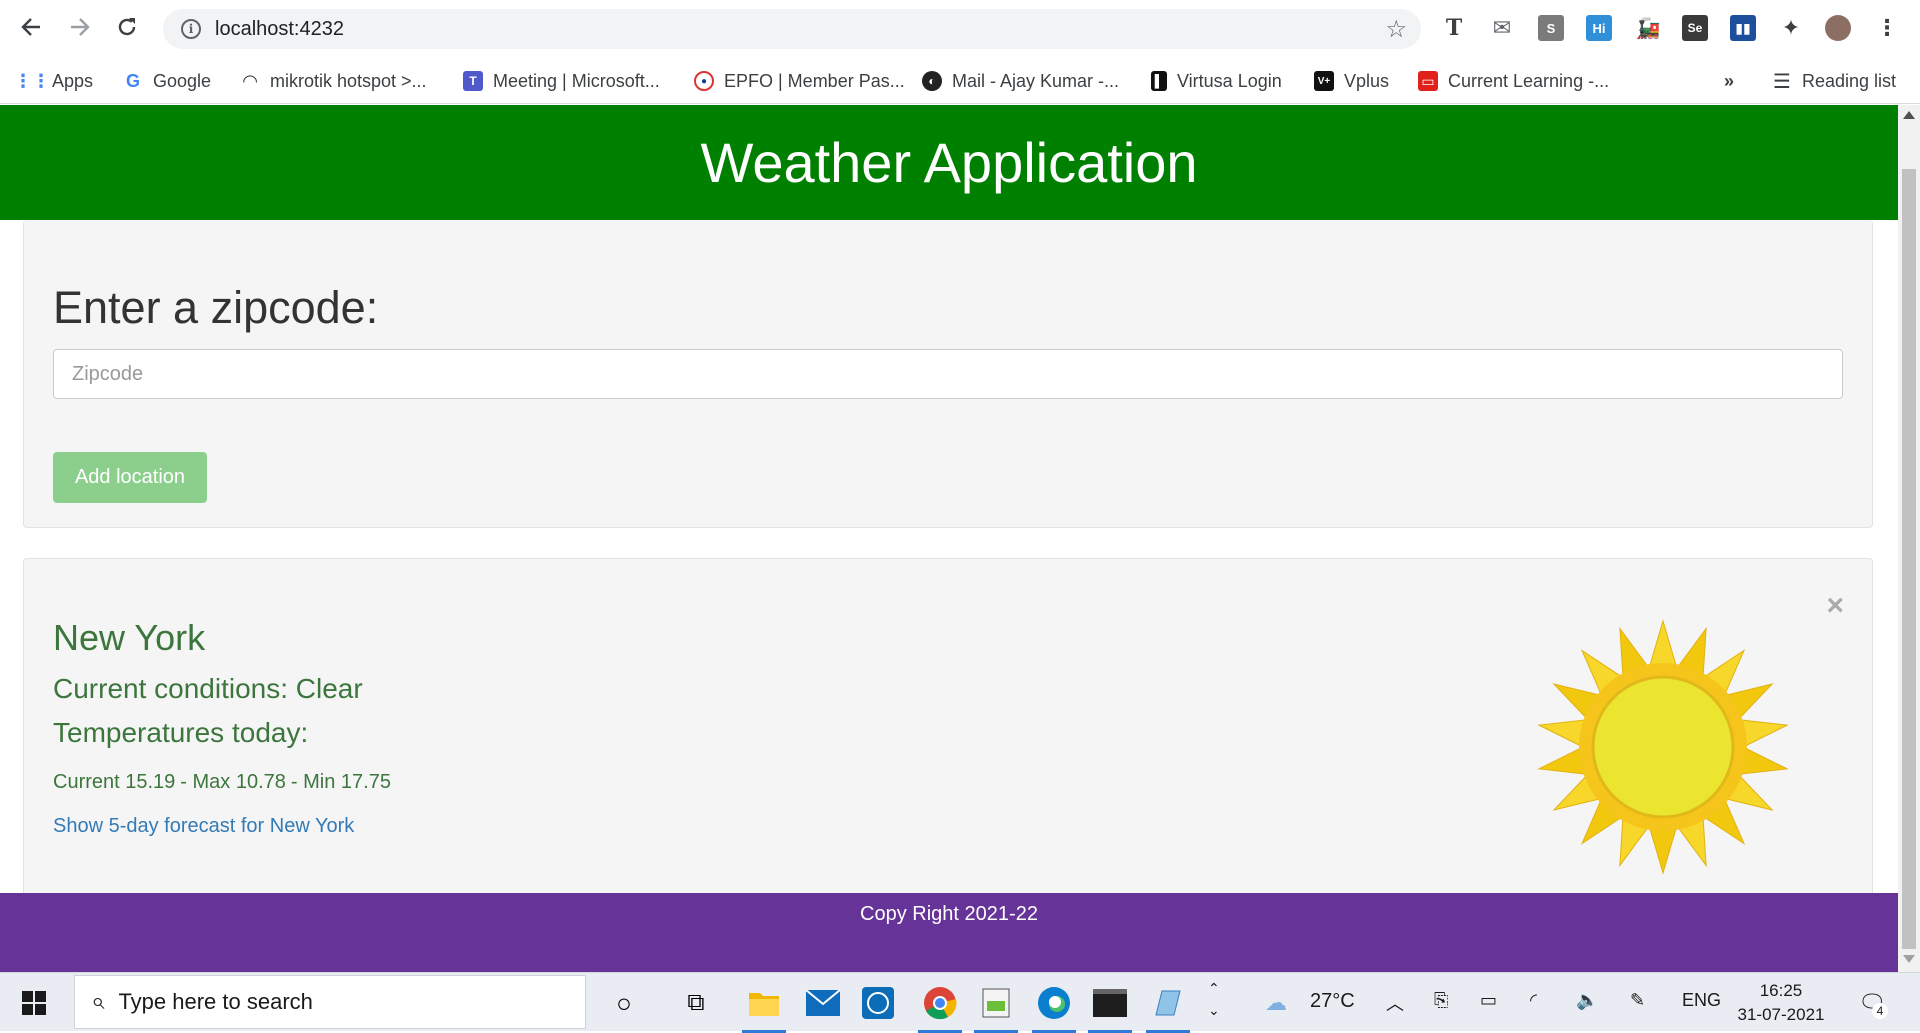  I want to click on language-indicator: ENG, so click(1701, 1000).